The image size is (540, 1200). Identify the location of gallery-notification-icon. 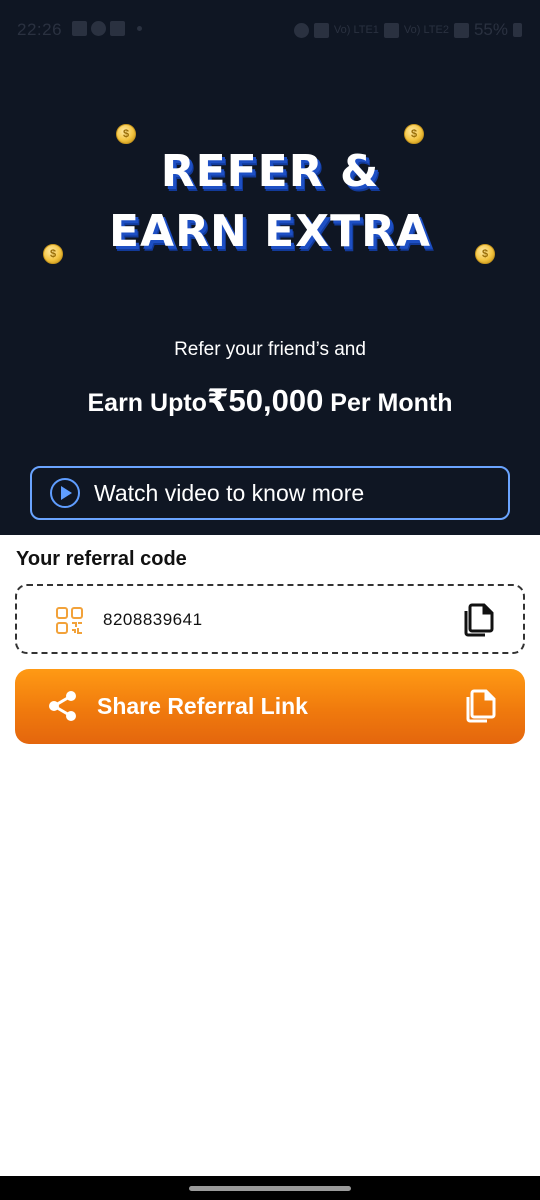
(79, 28).